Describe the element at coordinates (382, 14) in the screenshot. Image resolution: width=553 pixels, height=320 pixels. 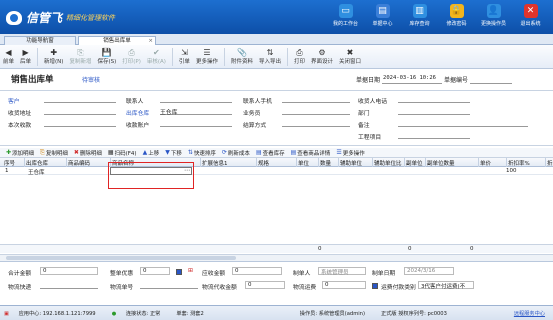
I see `topnav-document: ▤ 单据中心` at that location.